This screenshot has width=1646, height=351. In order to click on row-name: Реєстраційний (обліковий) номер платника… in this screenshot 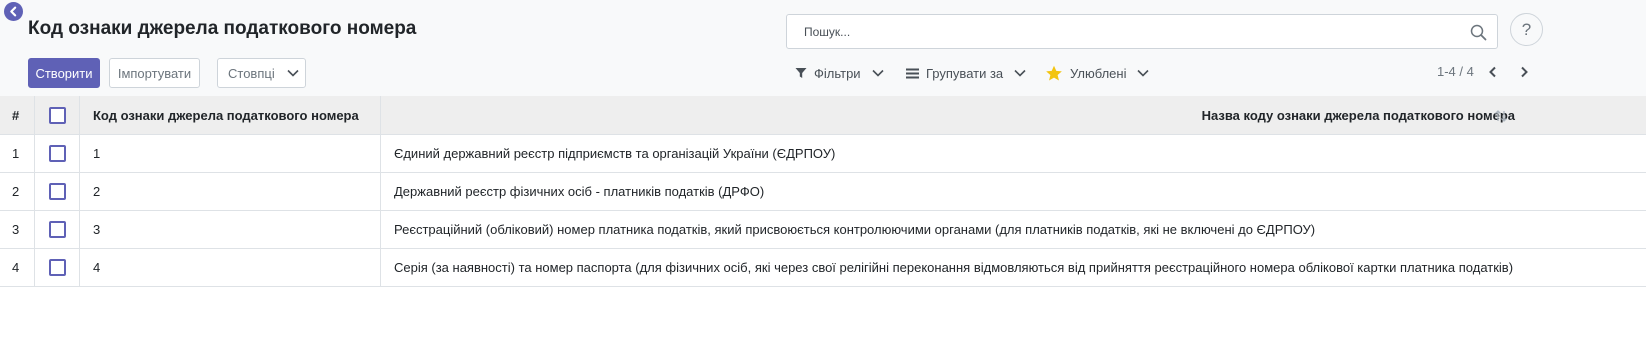, I will do `click(855, 229)`.